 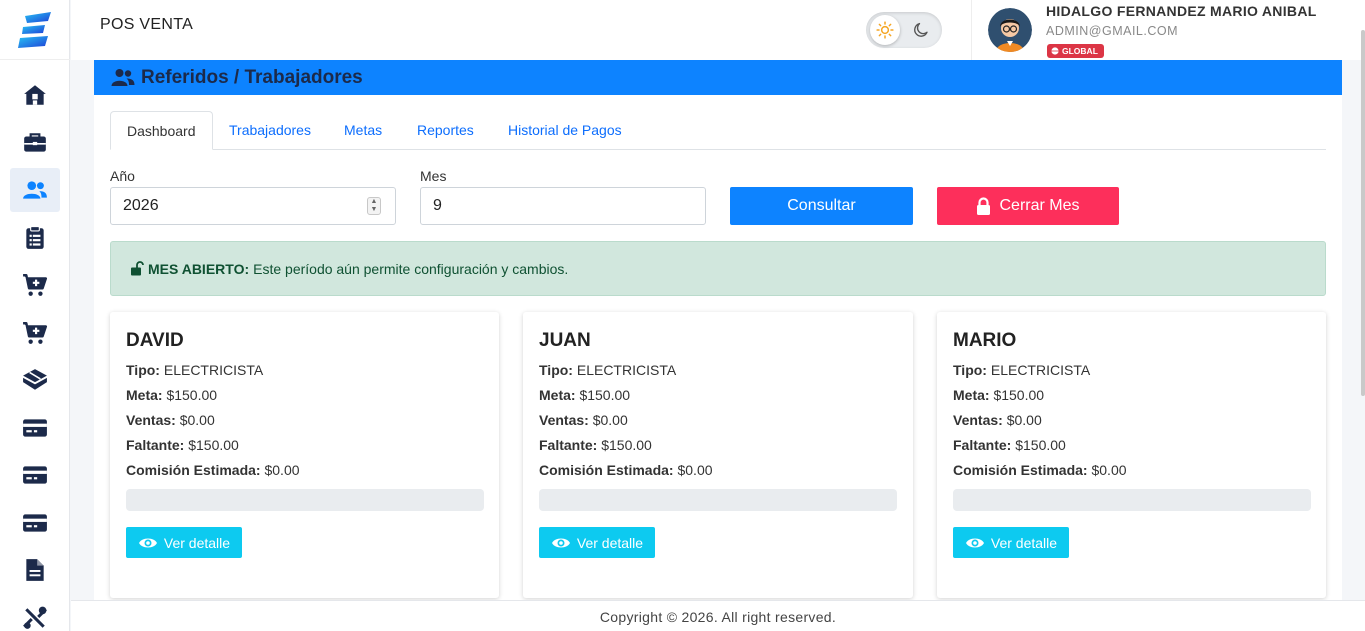 What do you see at coordinates (155, 340) in the screenshot?
I see `worker-name: DAVID` at bounding box center [155, 340].